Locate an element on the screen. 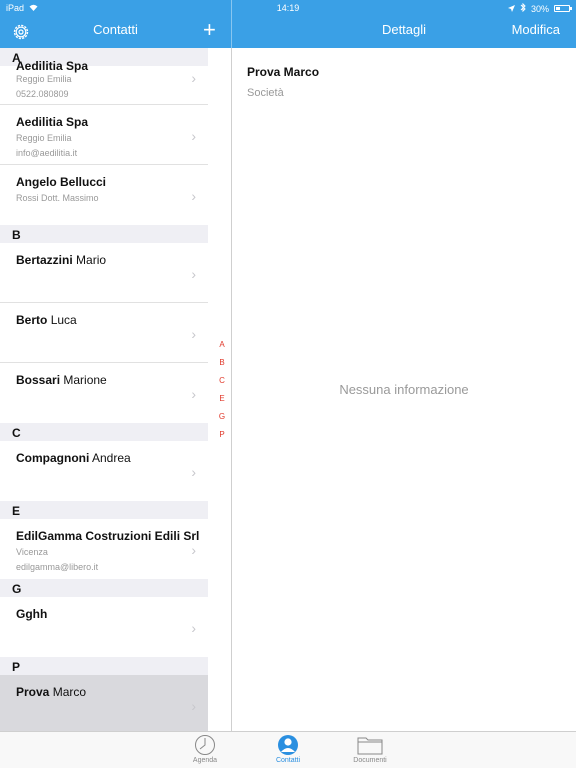 Image resolution: width=576 pixels, height=768 pixels. clock-icon is located at coordinates (205, 745).